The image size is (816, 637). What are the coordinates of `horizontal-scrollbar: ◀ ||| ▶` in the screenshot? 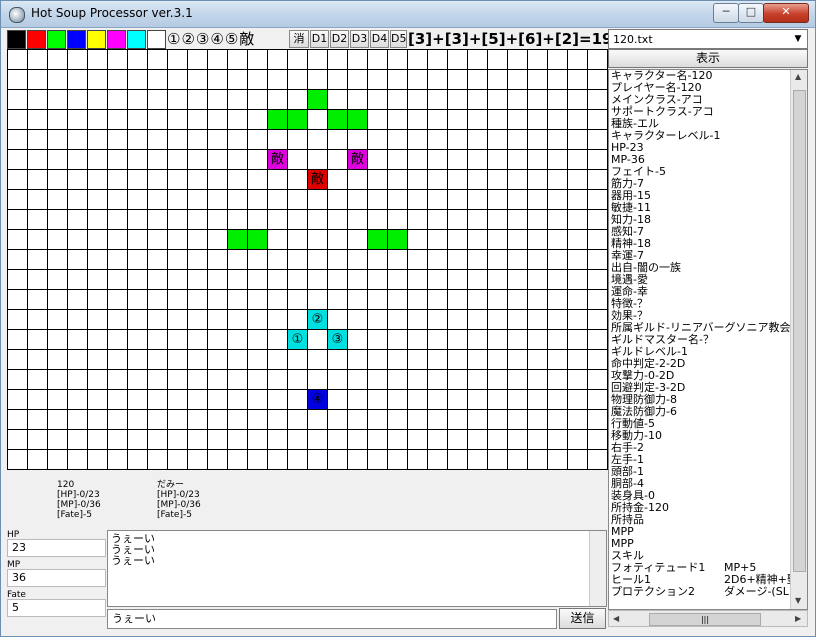 It's located at (708, 618).